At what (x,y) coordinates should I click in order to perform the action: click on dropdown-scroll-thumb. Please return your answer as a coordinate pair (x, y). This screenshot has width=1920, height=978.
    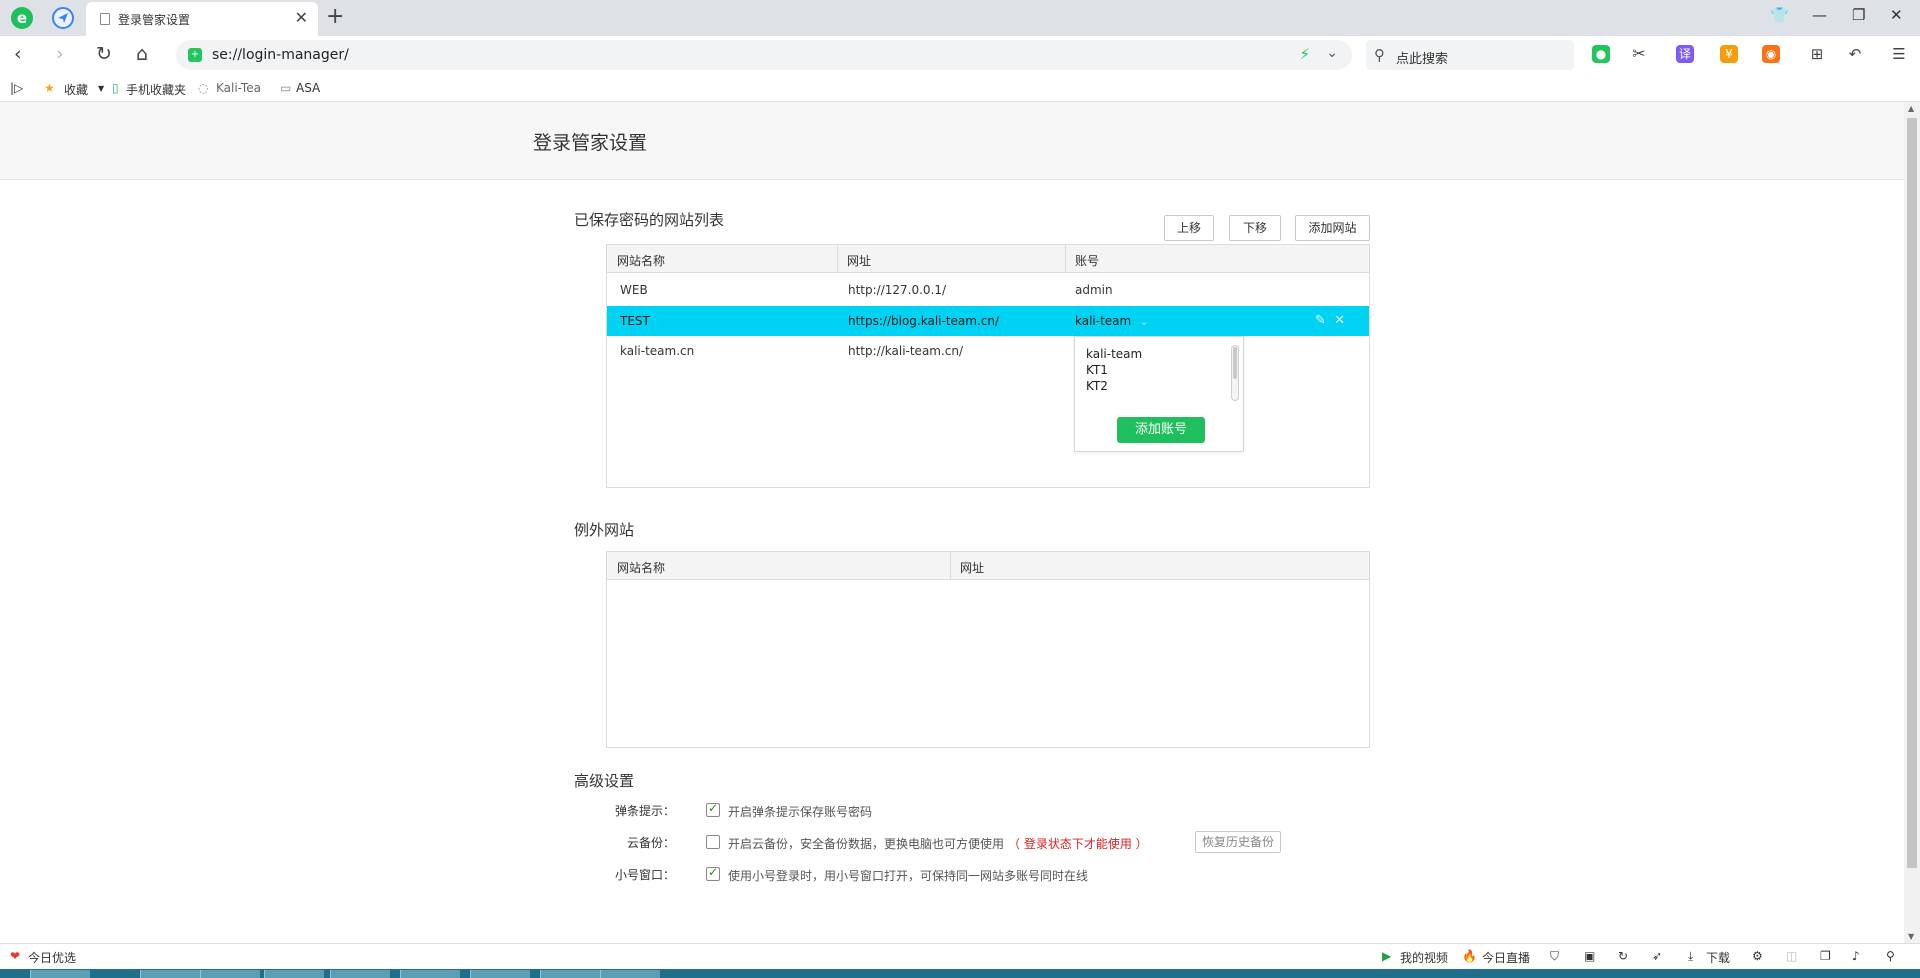
    Looking at the image, I should click on (1235, 363).